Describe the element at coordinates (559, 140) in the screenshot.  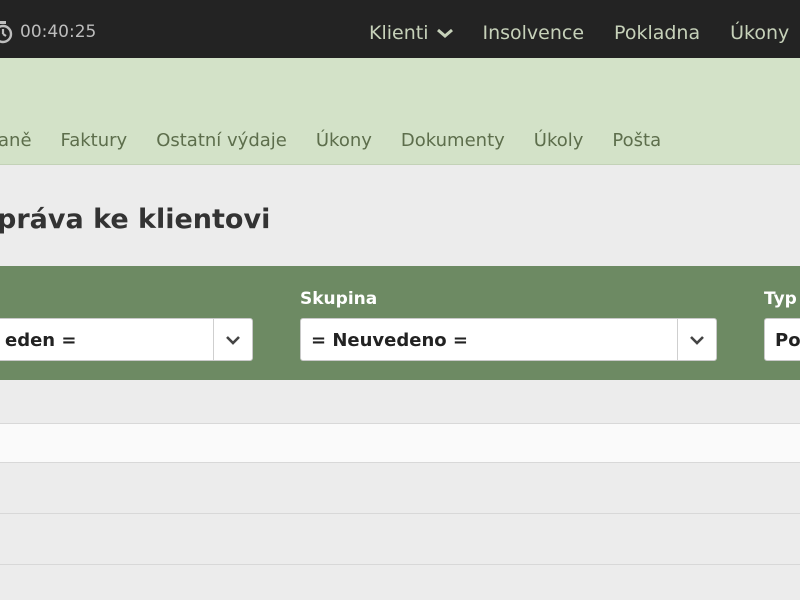
I see `tab-ukoly: Úkoly` at that location.